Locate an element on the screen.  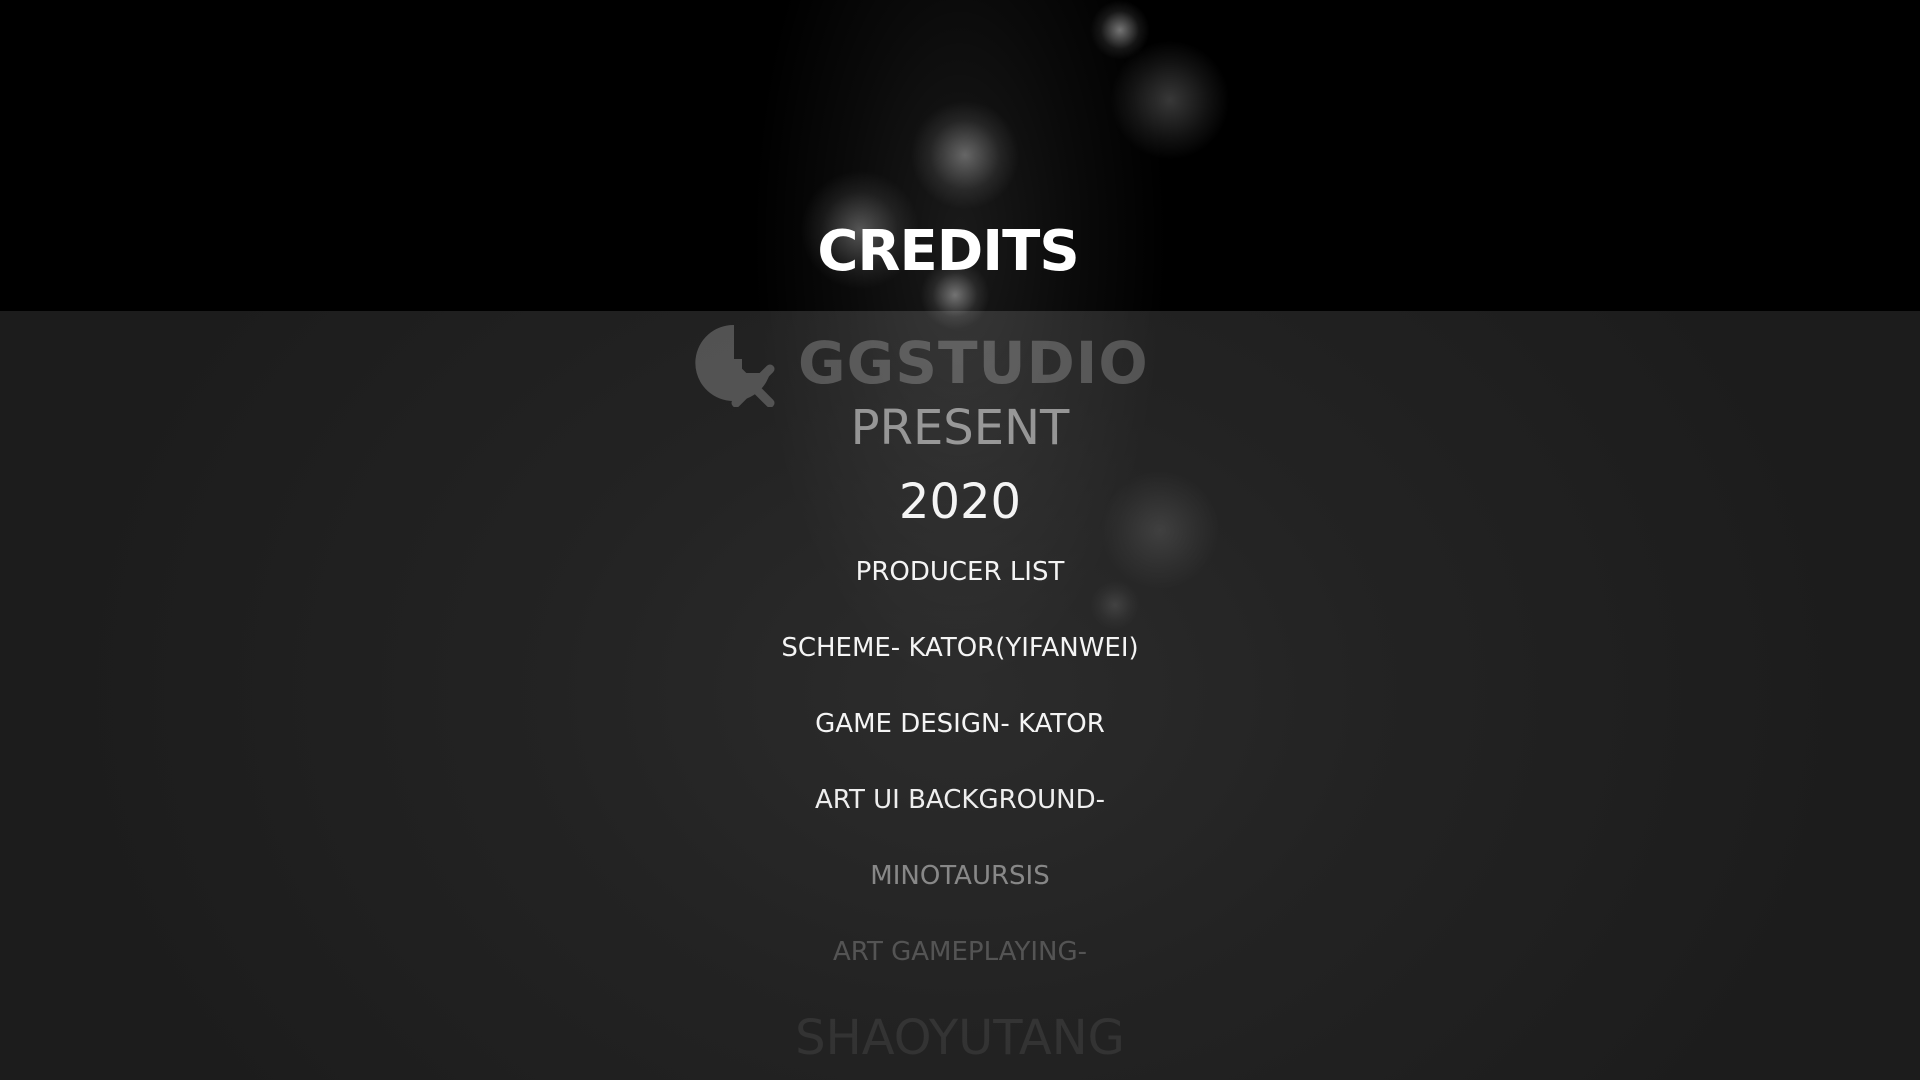
credit-game-design: GAME DESIGN- KATOR is located at coordinates (960, 724).